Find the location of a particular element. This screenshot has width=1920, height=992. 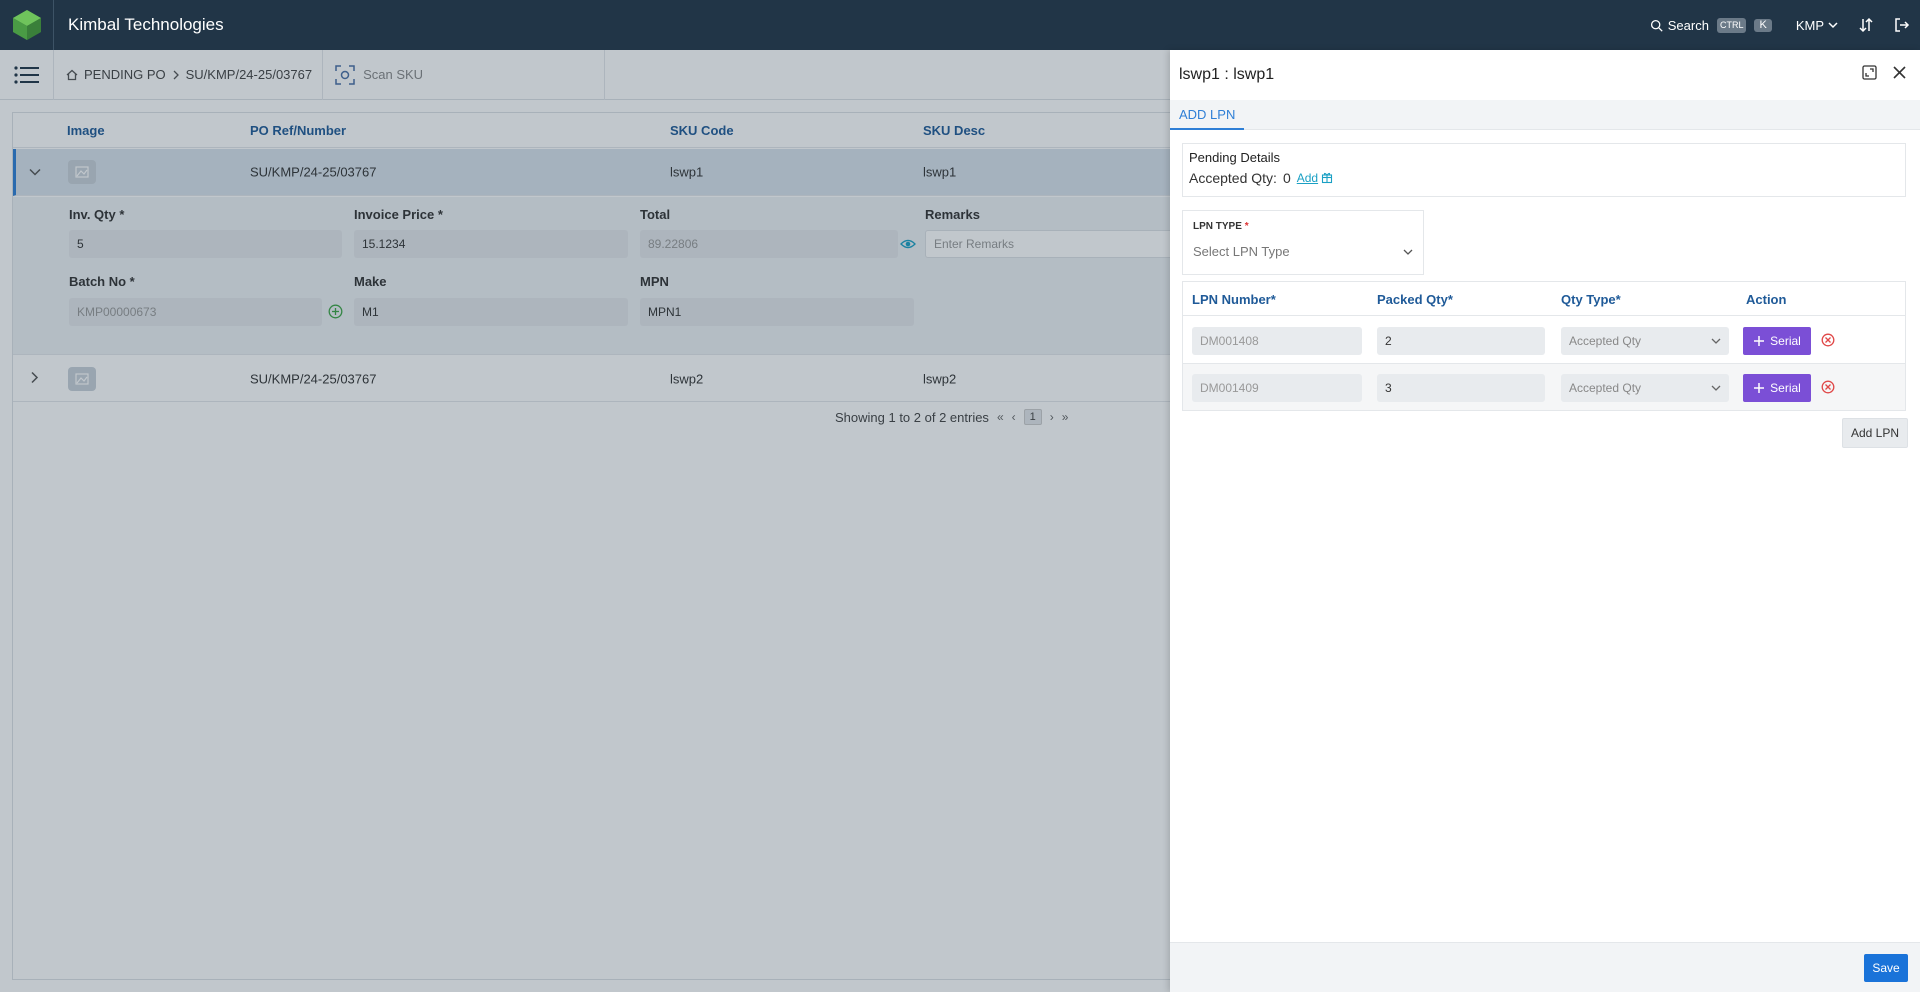

lpn-type-select: LPN TYPE * Select LPN Type is located at coordinates (1303, 242).